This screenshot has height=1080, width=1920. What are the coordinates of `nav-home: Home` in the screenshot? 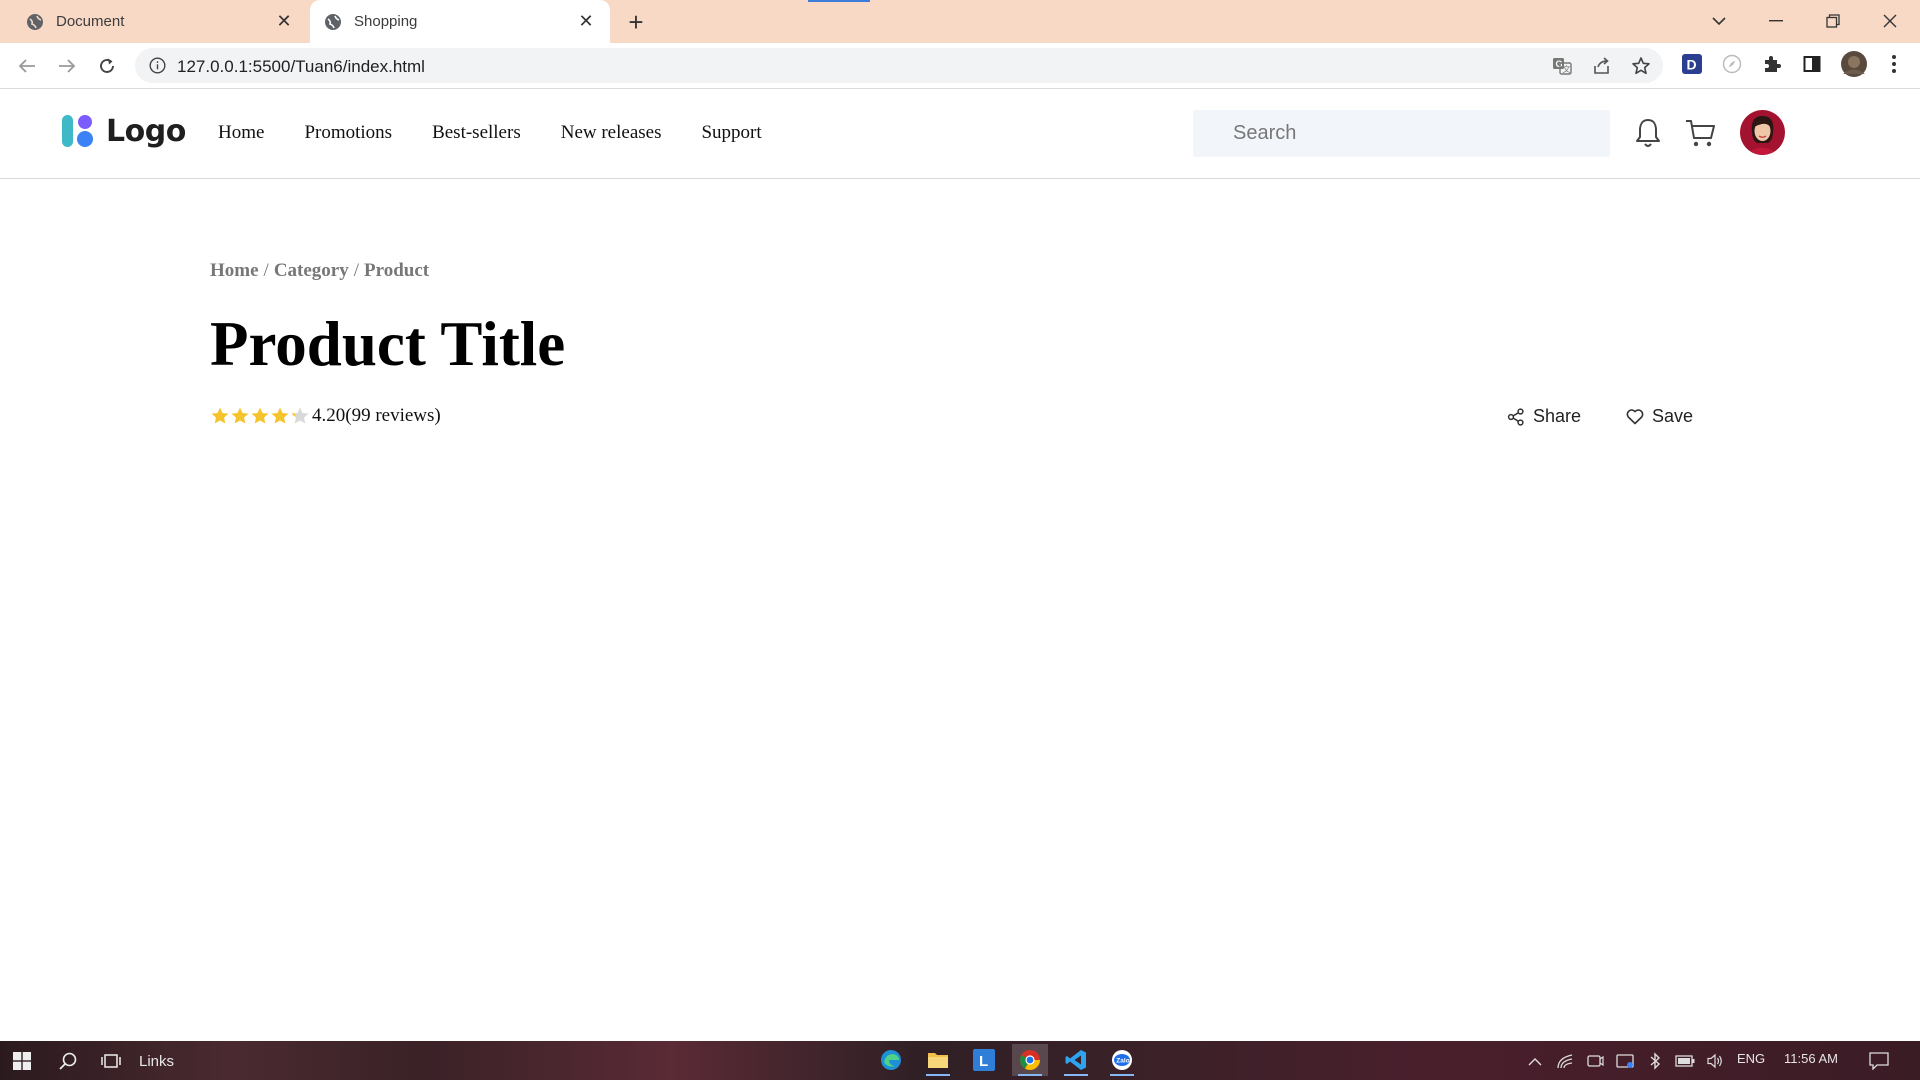 It's located at (241, 133).